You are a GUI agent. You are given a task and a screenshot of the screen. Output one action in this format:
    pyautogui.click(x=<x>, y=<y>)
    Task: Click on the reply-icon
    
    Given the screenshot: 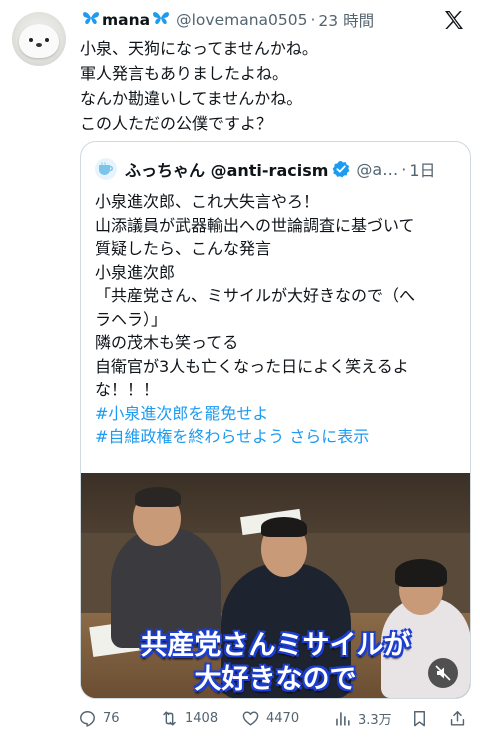 What is the action you would take?
    pyautogui.click(x=87, y=718)
    